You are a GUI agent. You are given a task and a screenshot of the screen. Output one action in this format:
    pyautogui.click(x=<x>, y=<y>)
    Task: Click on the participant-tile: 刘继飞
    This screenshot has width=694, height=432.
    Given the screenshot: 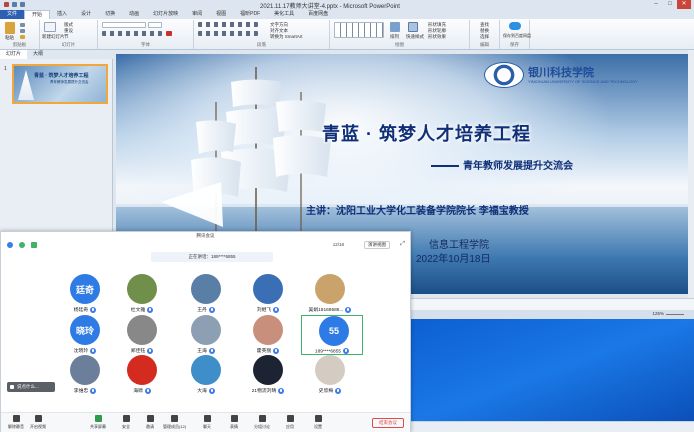 What is the action you would take?
    pyautogui.click(x=268, y=294)
    